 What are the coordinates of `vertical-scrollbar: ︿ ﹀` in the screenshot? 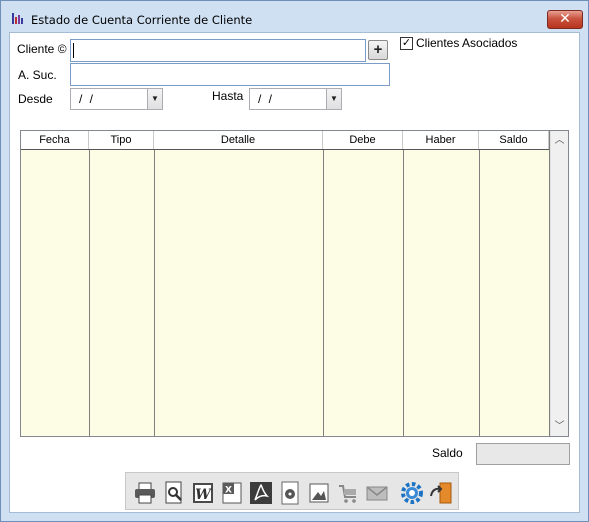 It's located at (559, 283).